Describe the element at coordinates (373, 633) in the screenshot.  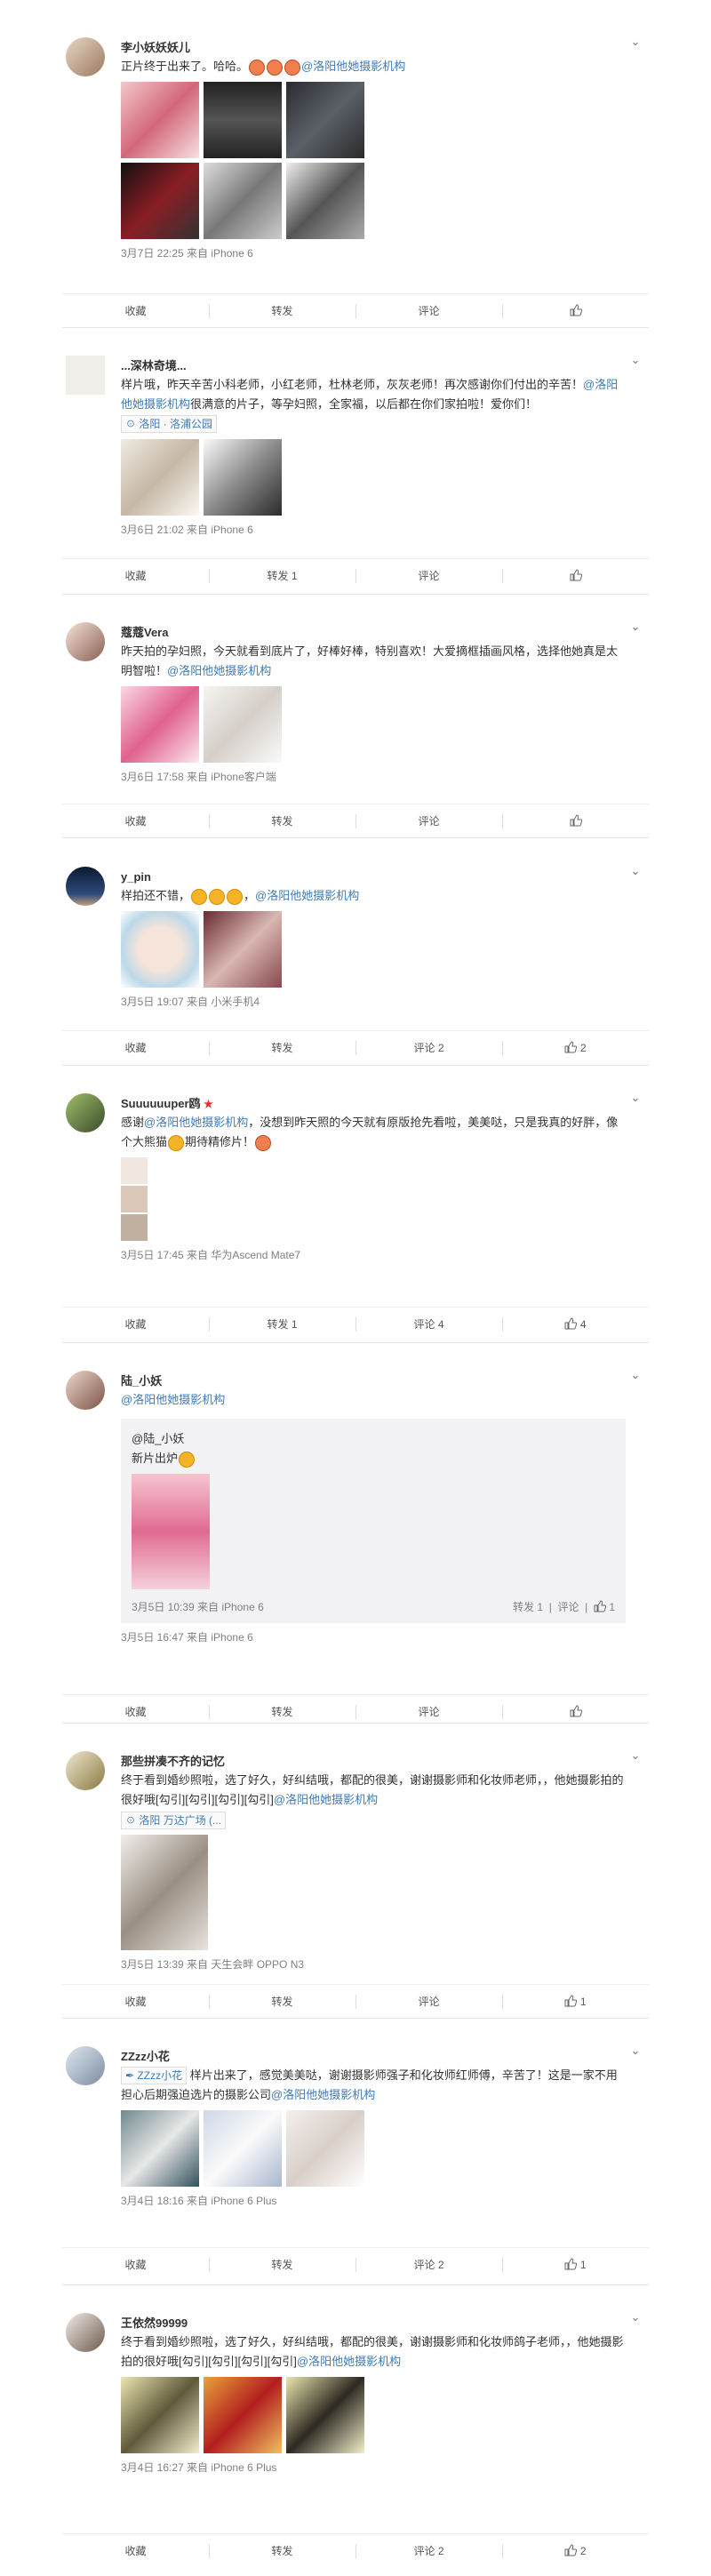
I see `username: 蔻蔻Vera` at that location.